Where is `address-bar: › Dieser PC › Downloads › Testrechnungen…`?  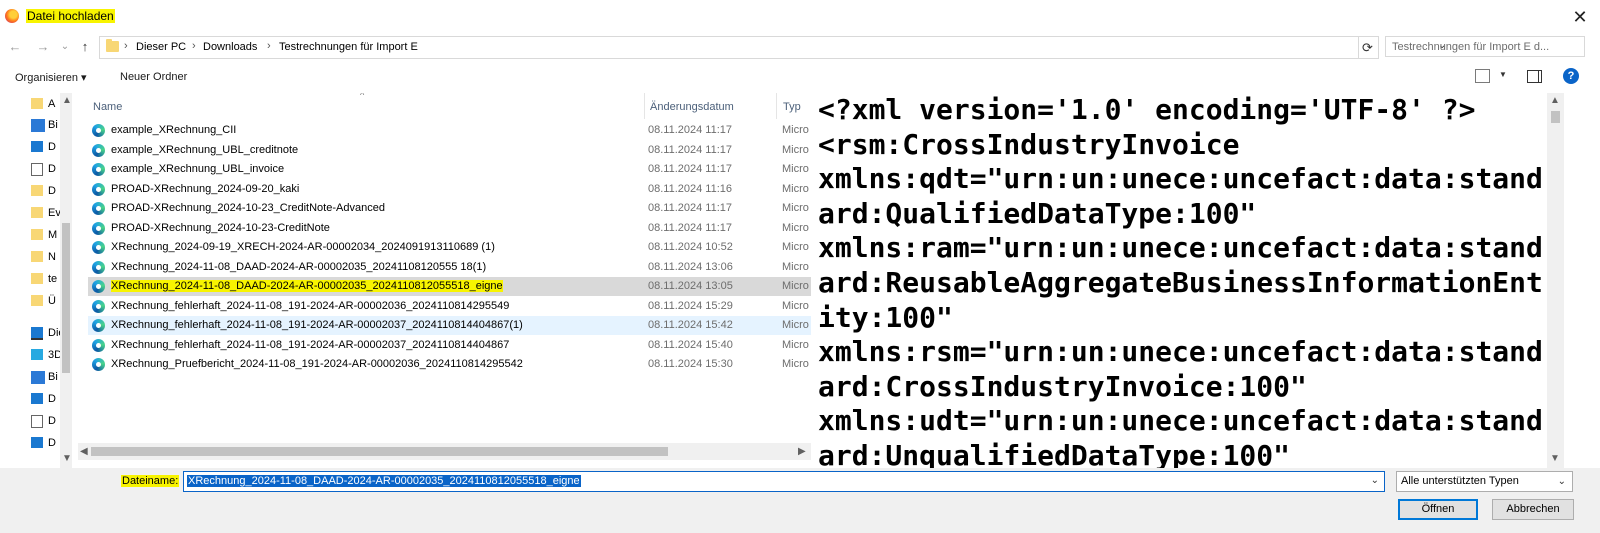 address-bar: › Dieser PC › Downloads › Testrechnungen… is located at coordinates (772, 47).